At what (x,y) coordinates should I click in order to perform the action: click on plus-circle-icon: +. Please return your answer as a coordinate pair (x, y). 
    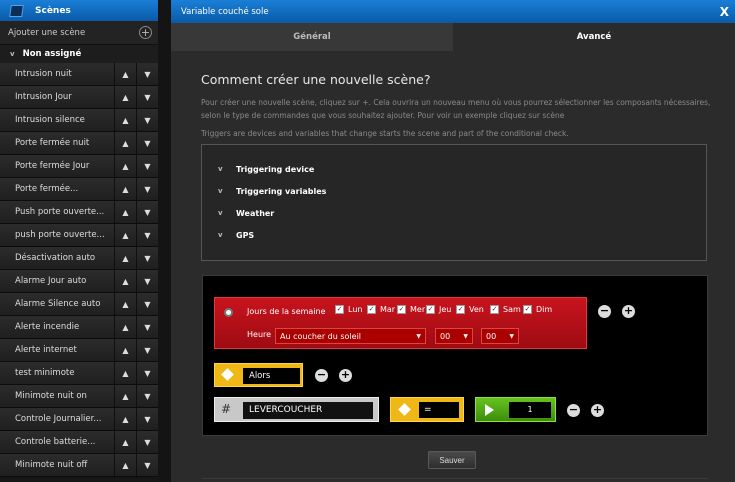
    Looking at the image, I should click on (145, 32).